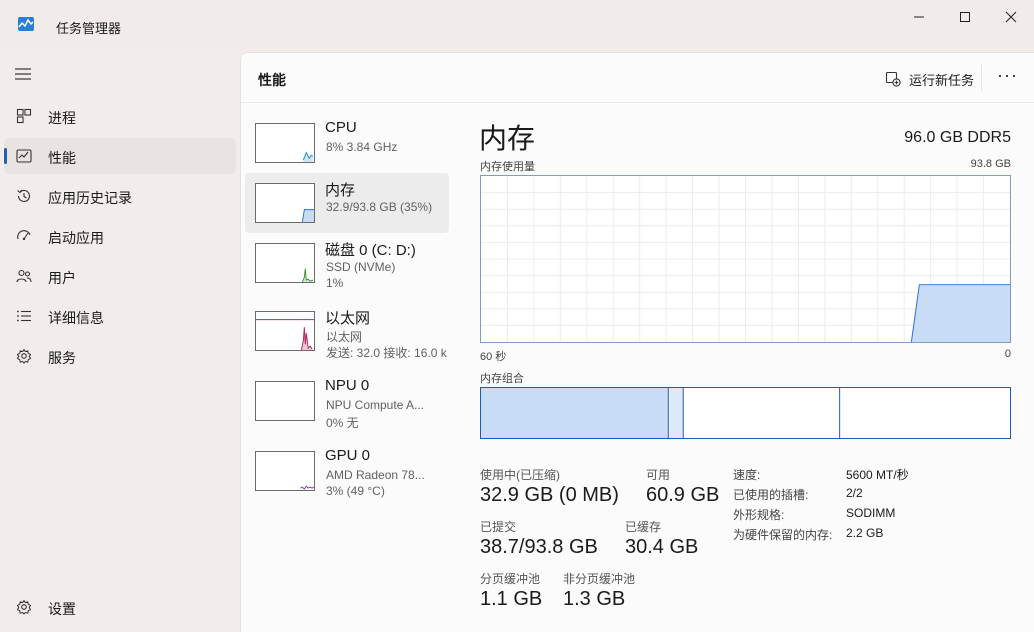  Describe the element at coordinates (510, 579) in the screenshot. I see `paged-pool-label: 分页缓冲池` at that location.